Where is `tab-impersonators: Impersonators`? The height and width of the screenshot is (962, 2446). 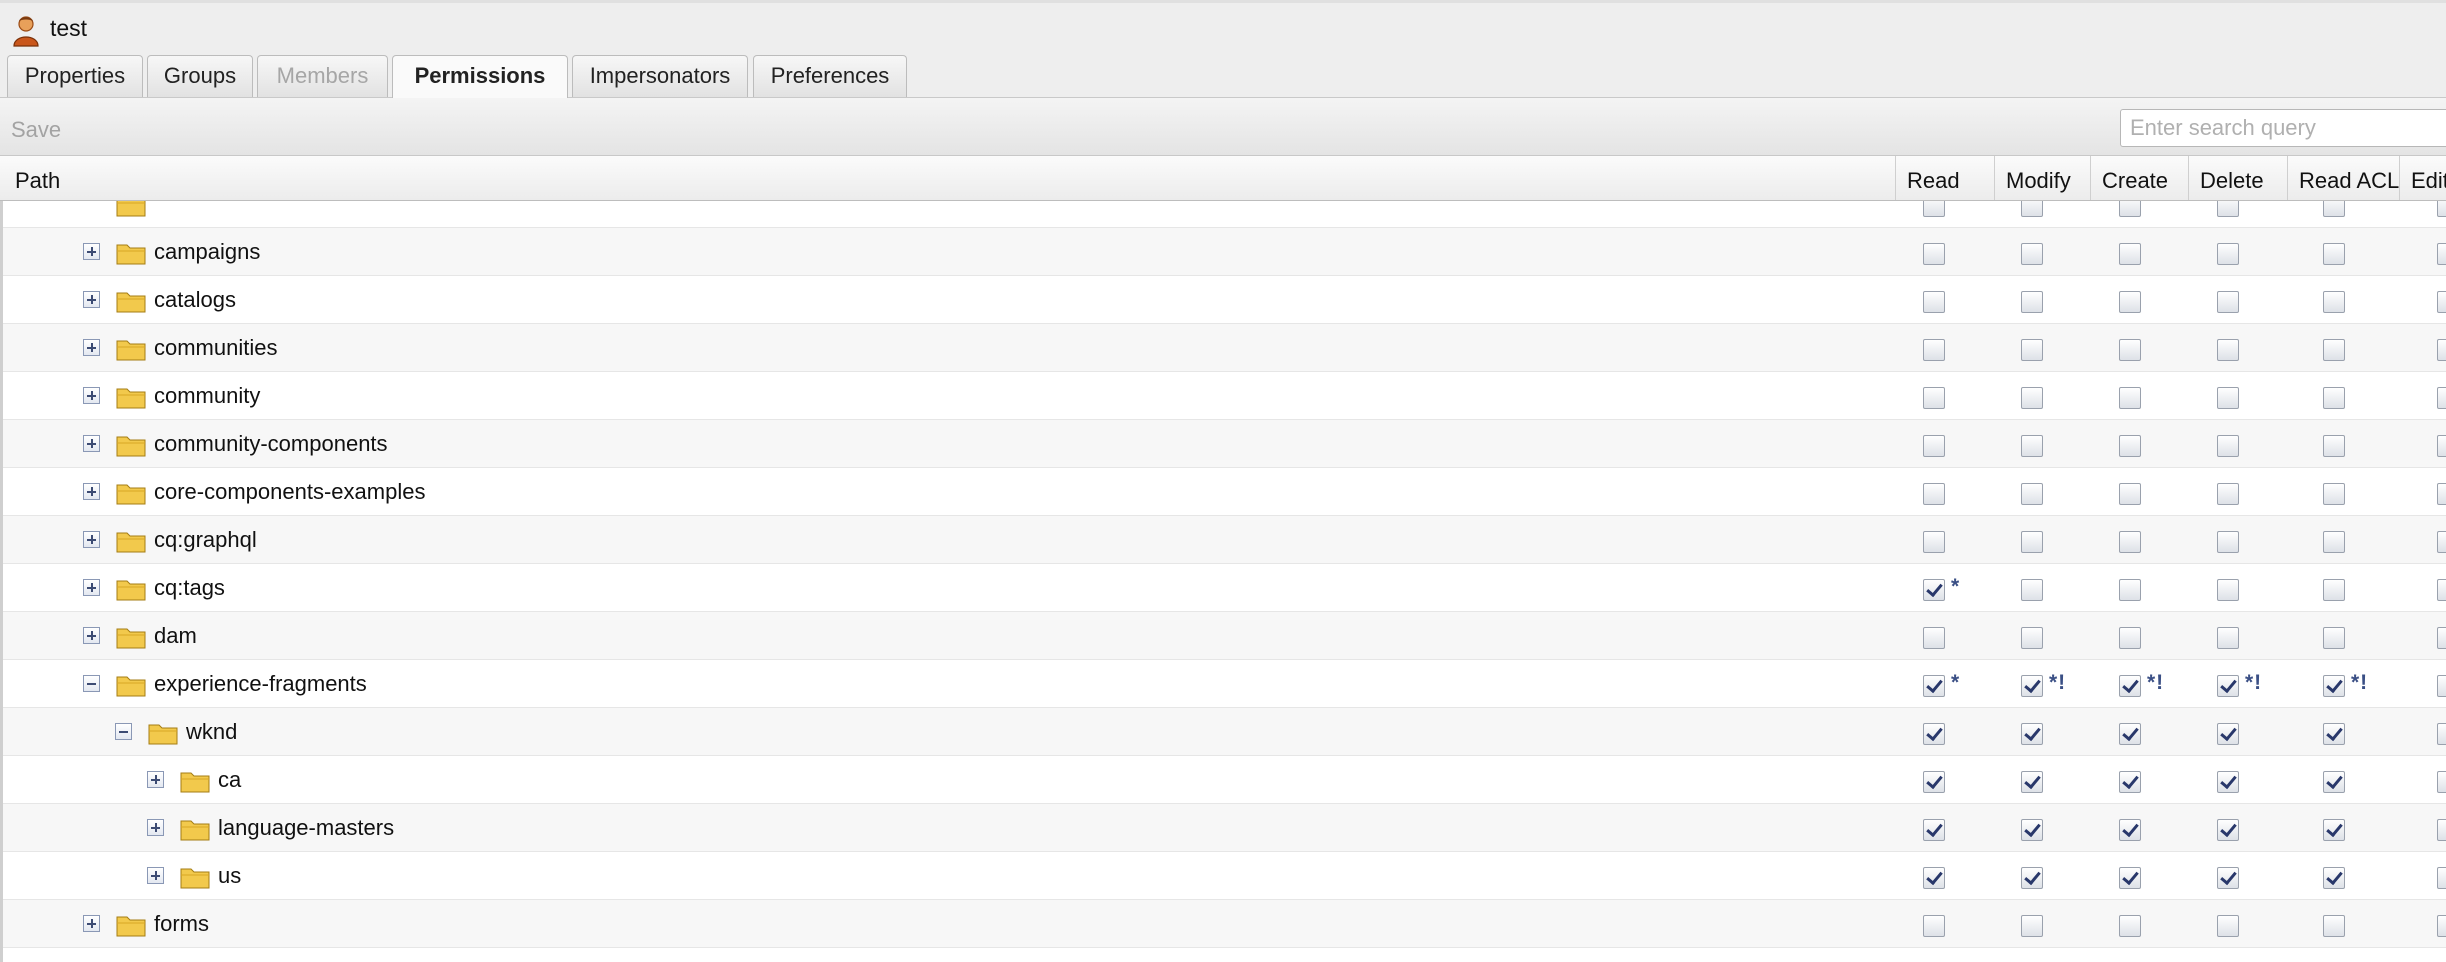
tab-impersonators: Impersonators is located at coordinates (660, 76).